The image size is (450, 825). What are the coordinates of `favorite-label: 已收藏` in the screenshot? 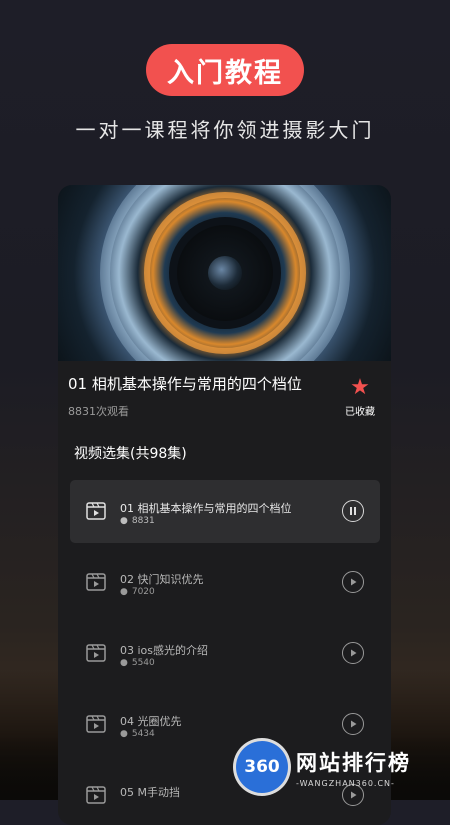 It's located at (360, 412).